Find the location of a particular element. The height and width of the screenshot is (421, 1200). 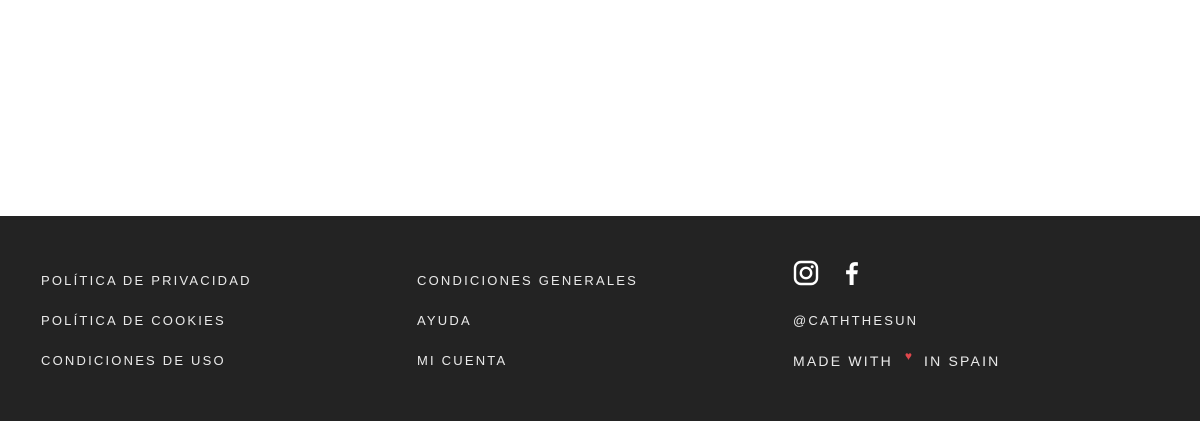

instagram-icon is located at coordinates (806, 273).